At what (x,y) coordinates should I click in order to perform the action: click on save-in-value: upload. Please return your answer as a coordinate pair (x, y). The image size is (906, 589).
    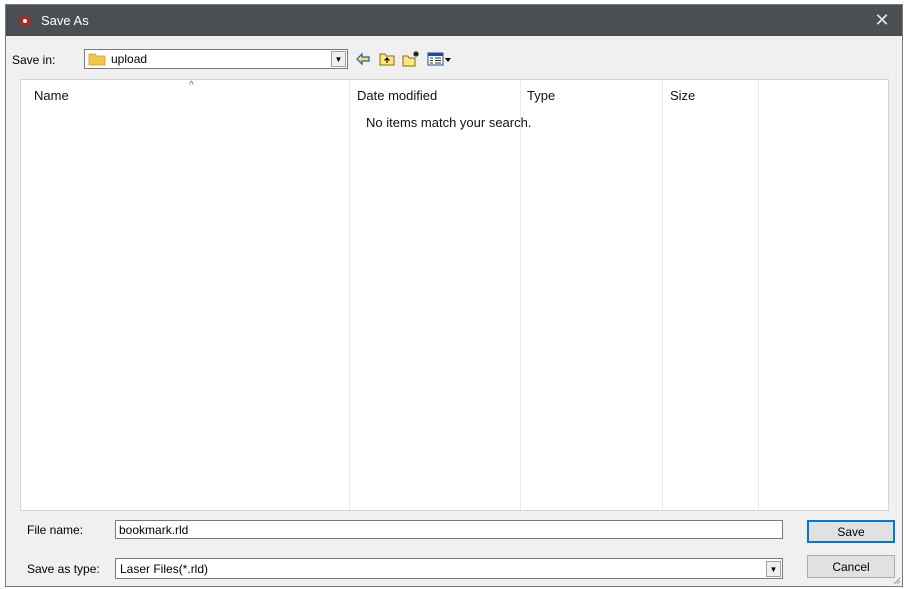
    Looking at the image, I should click on (129, 59).